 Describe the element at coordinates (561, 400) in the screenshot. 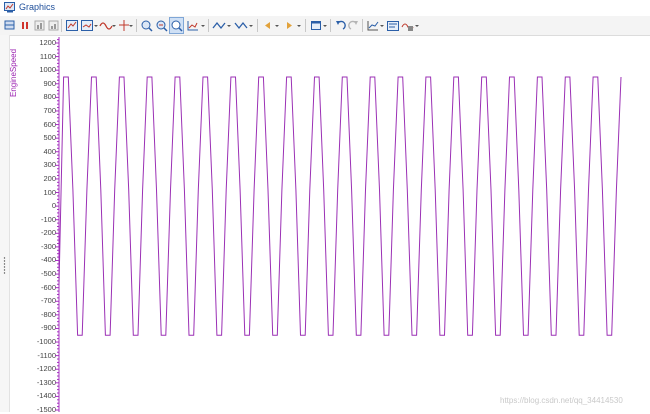

I see `watermark: https://blog.csdn.net/qq_34414530` at that location.